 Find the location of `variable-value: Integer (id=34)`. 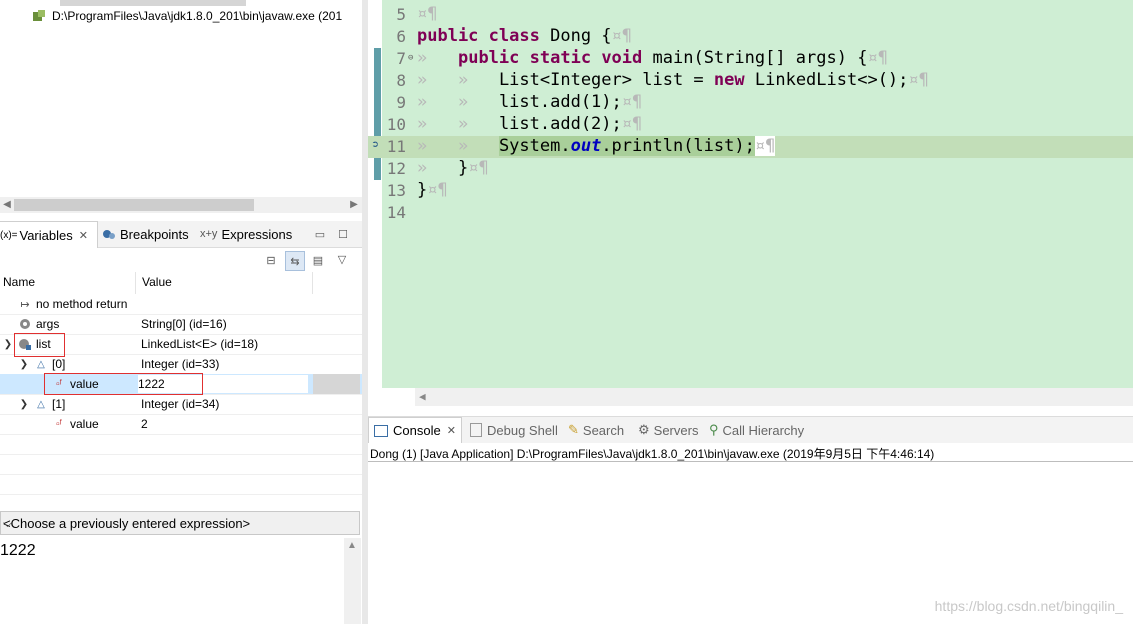

variable-value: Integer (id=34) is located at coordinates (180, 404).